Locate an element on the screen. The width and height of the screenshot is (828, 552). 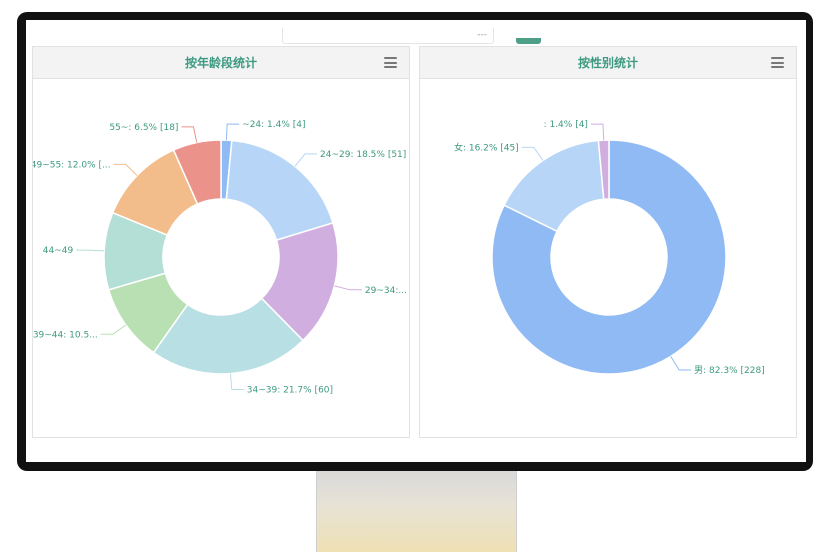
search-input: --- is located at coordinates (388, 36).